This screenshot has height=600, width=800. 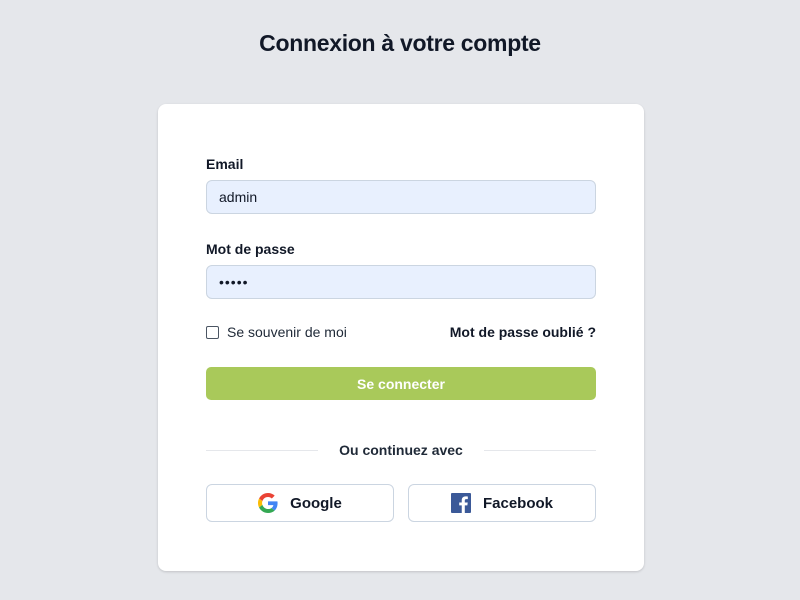 What do you see at coordinates (316, 503) in the screenshot?
I see `google-button-label: Google` at bounding box center [316, 503].